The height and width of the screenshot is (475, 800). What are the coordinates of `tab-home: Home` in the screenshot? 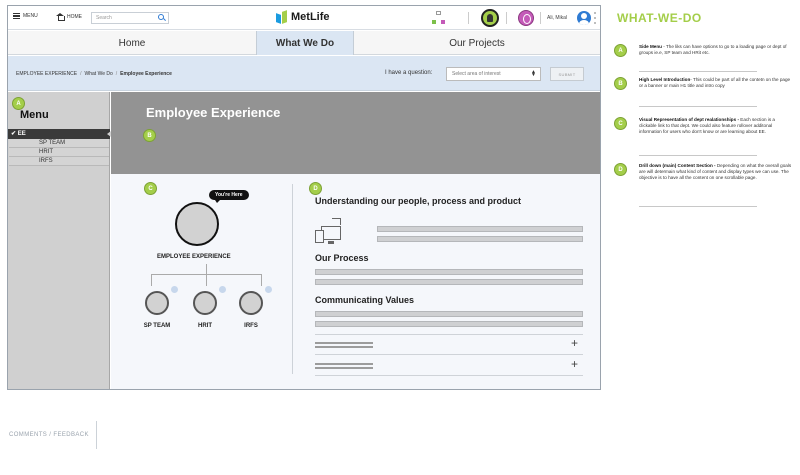 It's located at (132, 43).